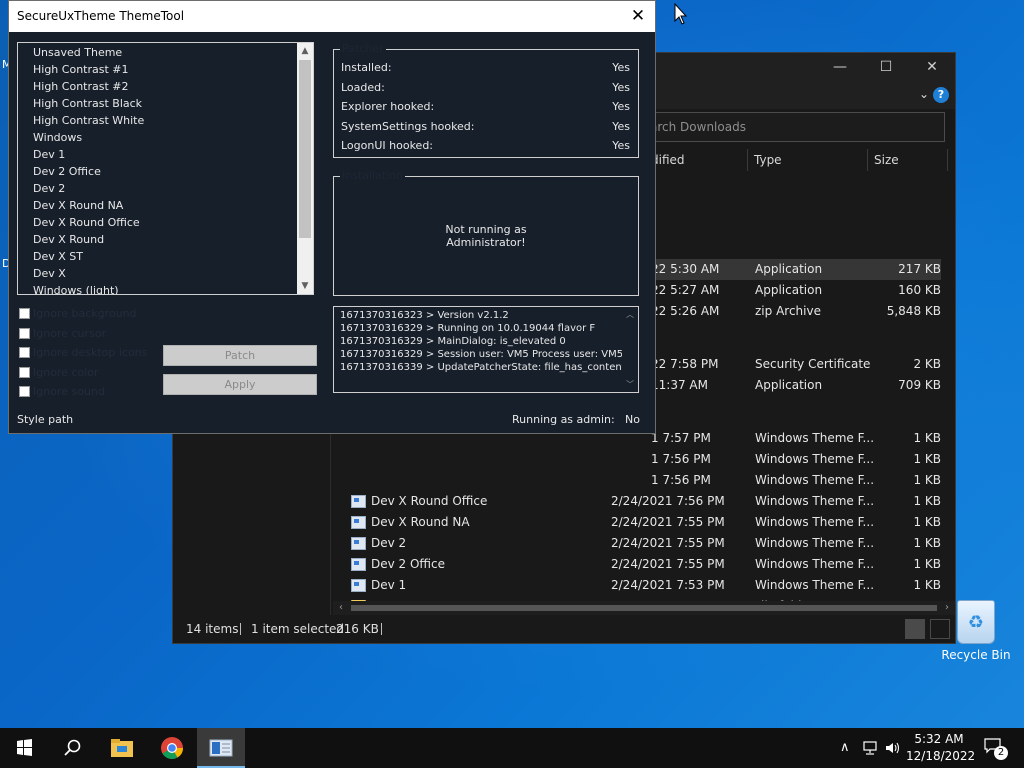 This screenshot has width=1024, height=768. Describe the element at coordinates (813, 364) in the screenshot. I see `file-type: Security Certificate` at that location.